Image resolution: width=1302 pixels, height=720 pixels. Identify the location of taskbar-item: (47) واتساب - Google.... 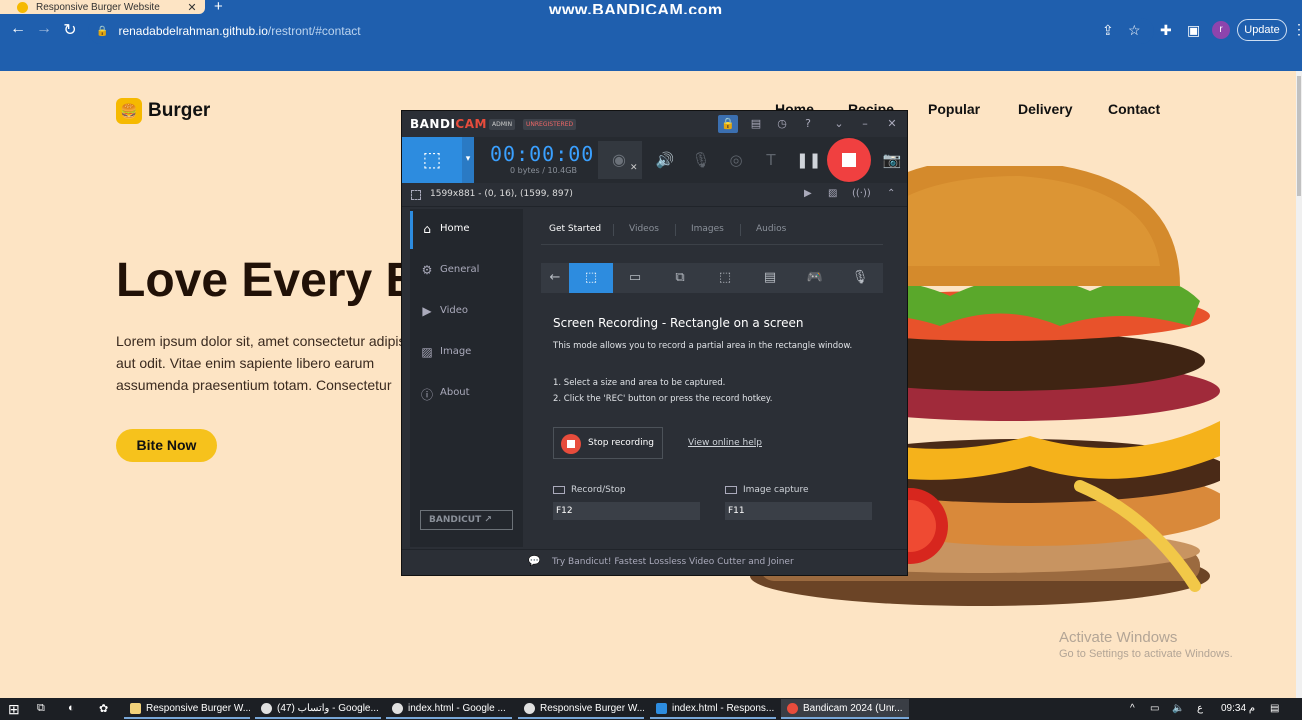
(318, 709).